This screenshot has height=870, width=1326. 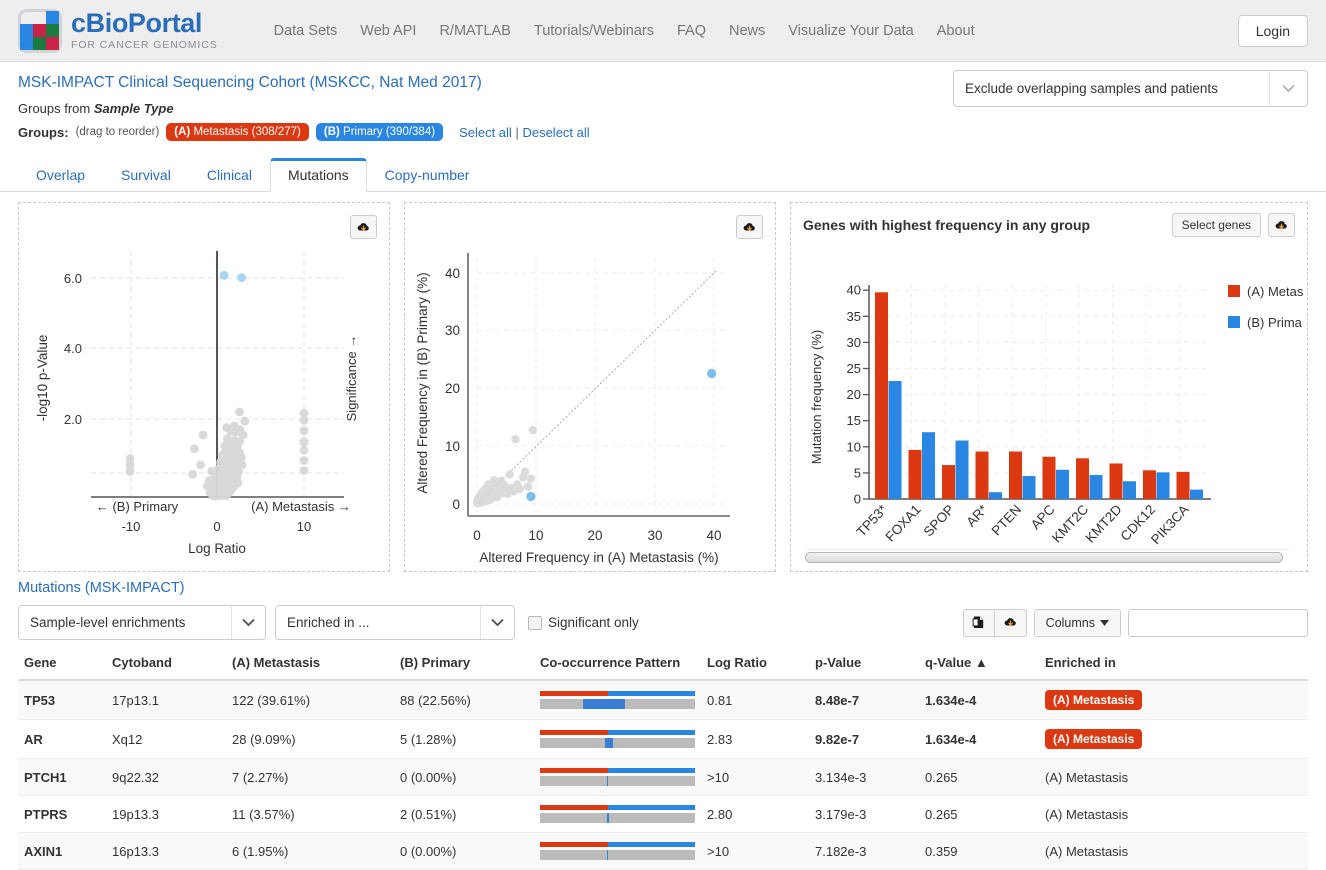 What do you see at coordinates (1275, 322) in the screenshot?
I see `svg-text: (B) Prima` at bounding box center [1275, 322].